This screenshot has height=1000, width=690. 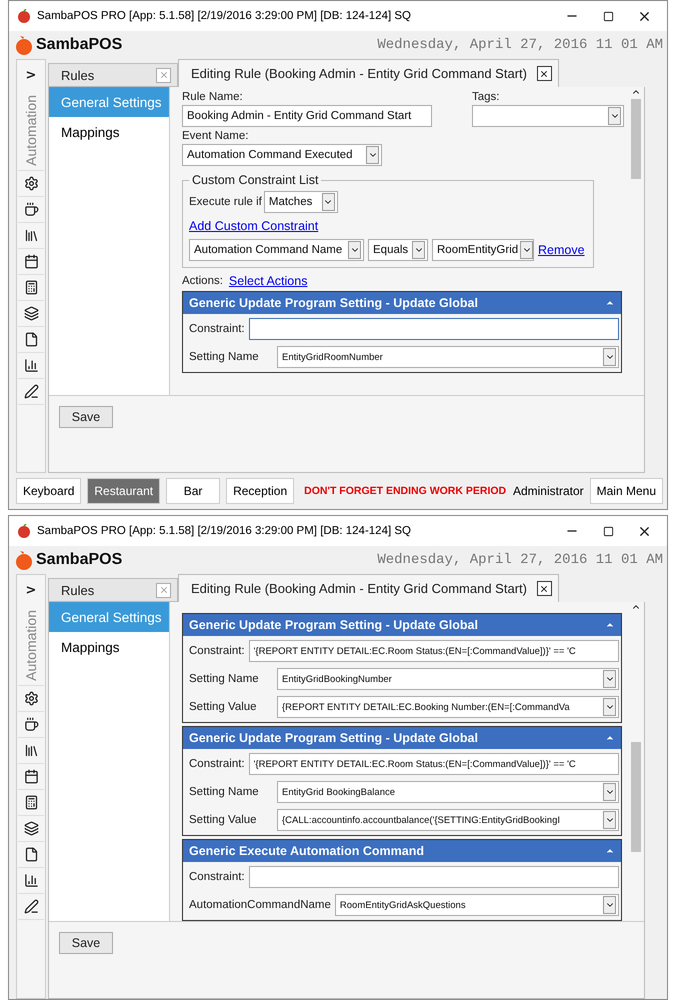 I want to click on setting-dropdown: EntityGrid BookingBalance, so click(x=448, y=792).